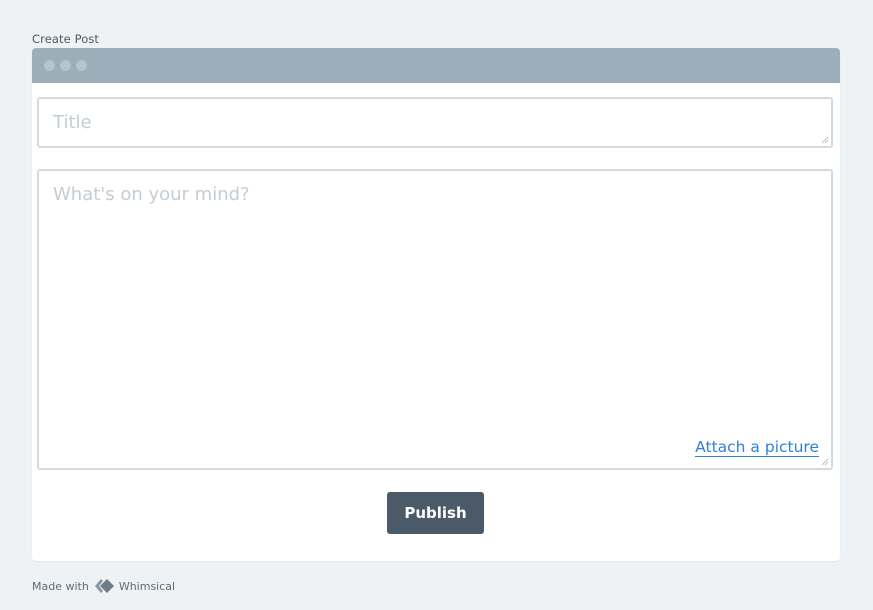  What do you see at coordinates (435, 122) in the screenshot?
I see `title-input: Title` at bounding box center [435, 122].